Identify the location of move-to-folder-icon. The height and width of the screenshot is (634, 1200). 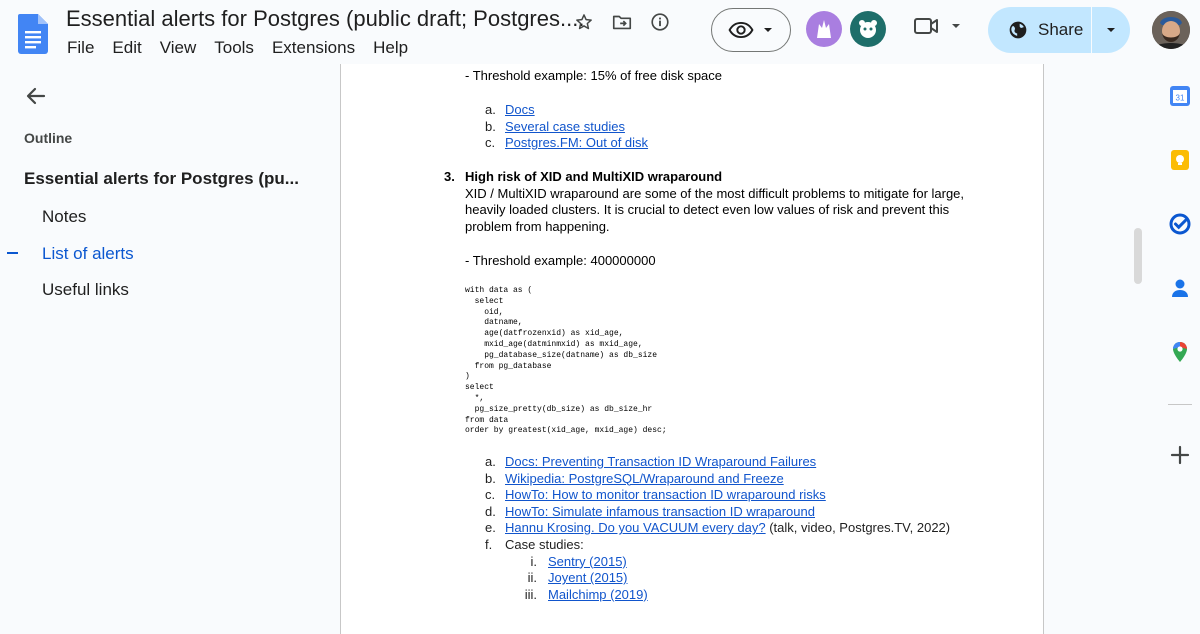
(622, 22).